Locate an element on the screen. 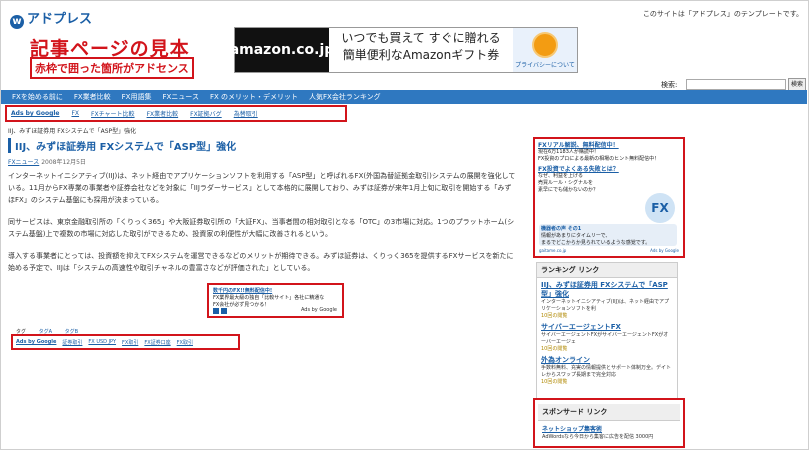  fx-logo-icon: FX is located at coordinates (660, 208).